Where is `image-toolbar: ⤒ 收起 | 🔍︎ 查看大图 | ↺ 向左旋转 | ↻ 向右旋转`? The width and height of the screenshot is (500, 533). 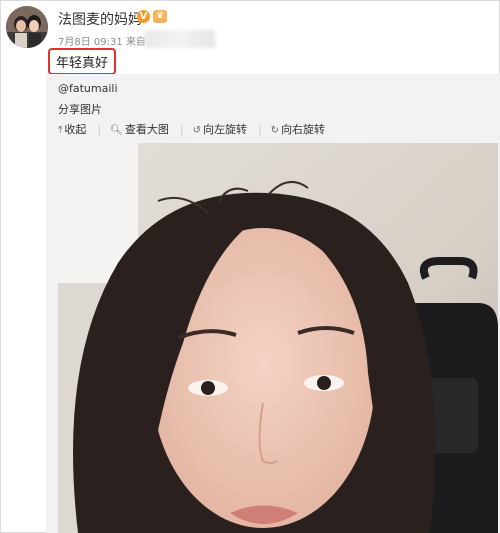
image-toolbar: ⤒ 收起 | 🔍︎ 查看大图 | ↺ 向左旋转 | ↻ 向右旋转 is located at coordinates (197, 129).